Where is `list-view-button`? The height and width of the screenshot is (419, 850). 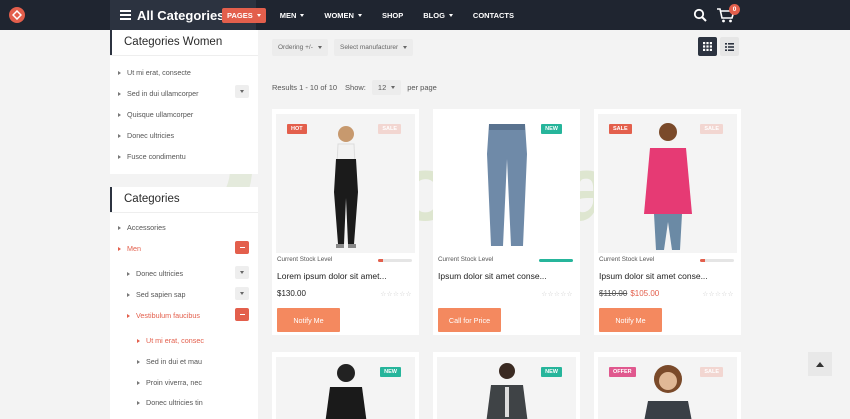 list-view-button is located at coordinates (729, 46).